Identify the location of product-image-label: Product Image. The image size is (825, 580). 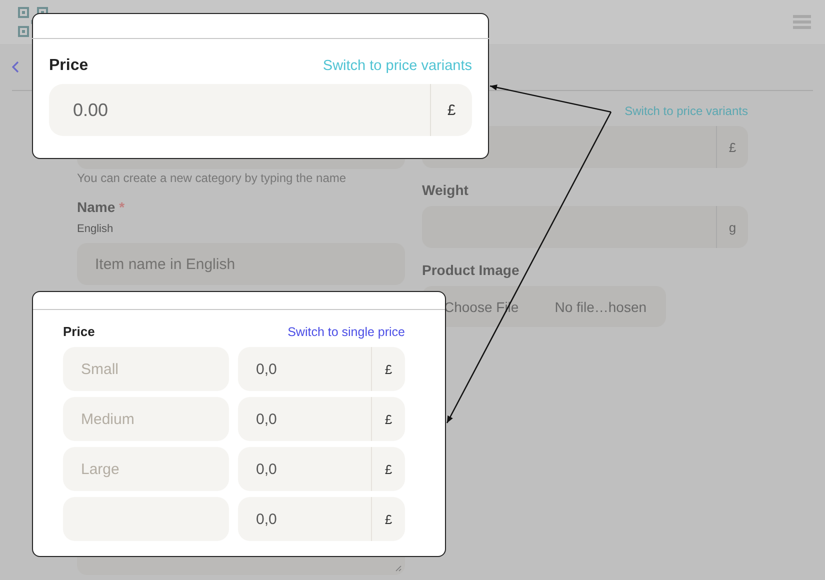
(471, 270).